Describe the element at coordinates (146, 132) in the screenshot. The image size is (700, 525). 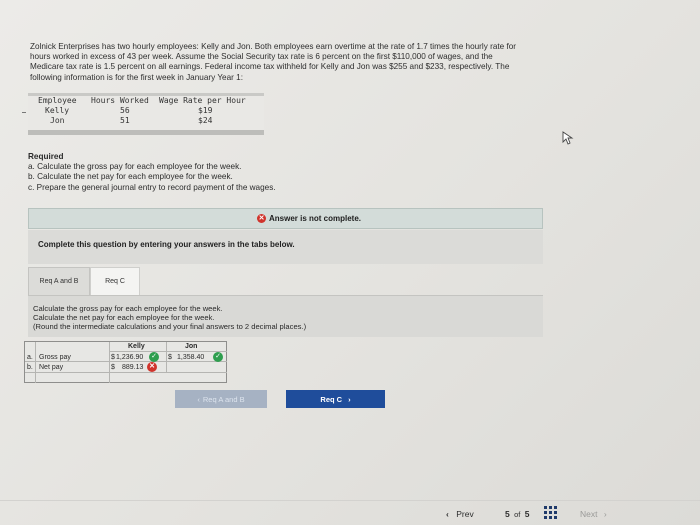
I see `table-bottom-border` at that location.